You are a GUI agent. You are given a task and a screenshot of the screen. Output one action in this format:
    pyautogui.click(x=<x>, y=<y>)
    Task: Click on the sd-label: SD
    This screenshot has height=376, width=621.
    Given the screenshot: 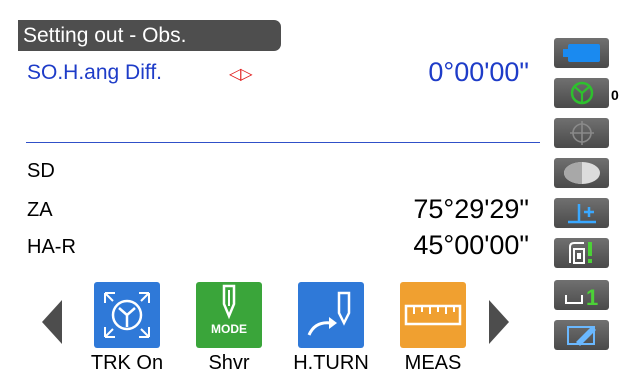 What is the action you would take?
    pyautogui.click(x=41, y=171)
    